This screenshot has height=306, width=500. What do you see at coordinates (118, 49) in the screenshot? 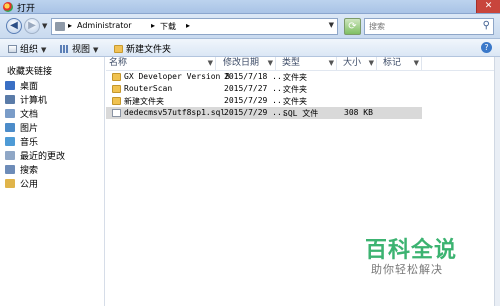
I see `new-folder-icon` at bounding box center [118, 49].